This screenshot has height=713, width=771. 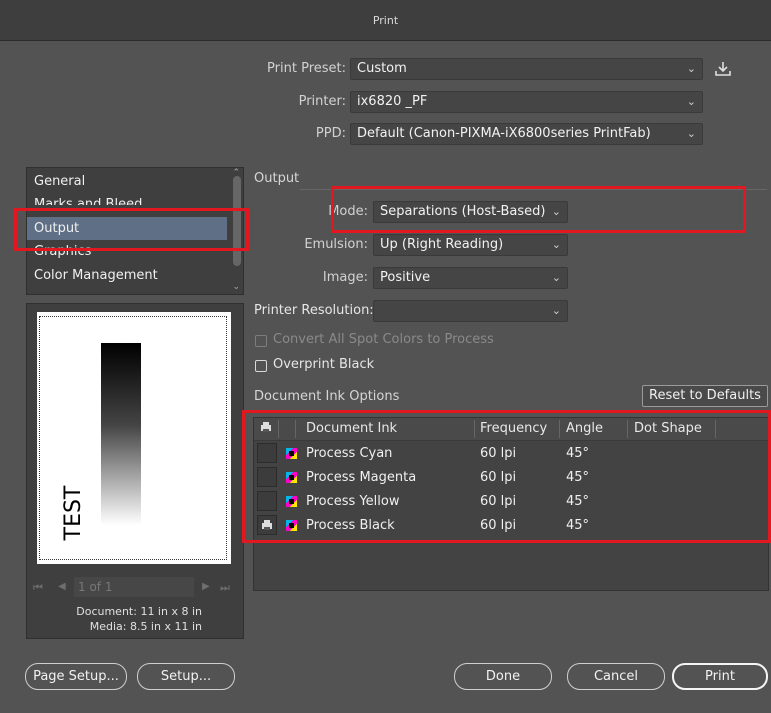 I want to click on preview-paper: TEST, so click(x=134, y=438).